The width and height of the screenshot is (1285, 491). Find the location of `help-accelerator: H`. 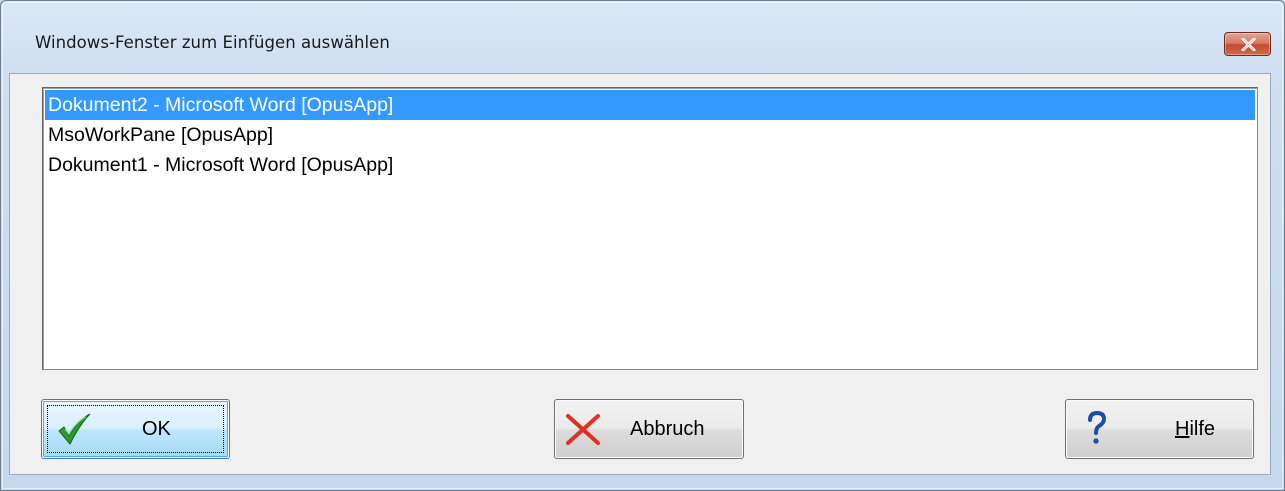

help-accelerator: H is located at coordinates (1182, 429).